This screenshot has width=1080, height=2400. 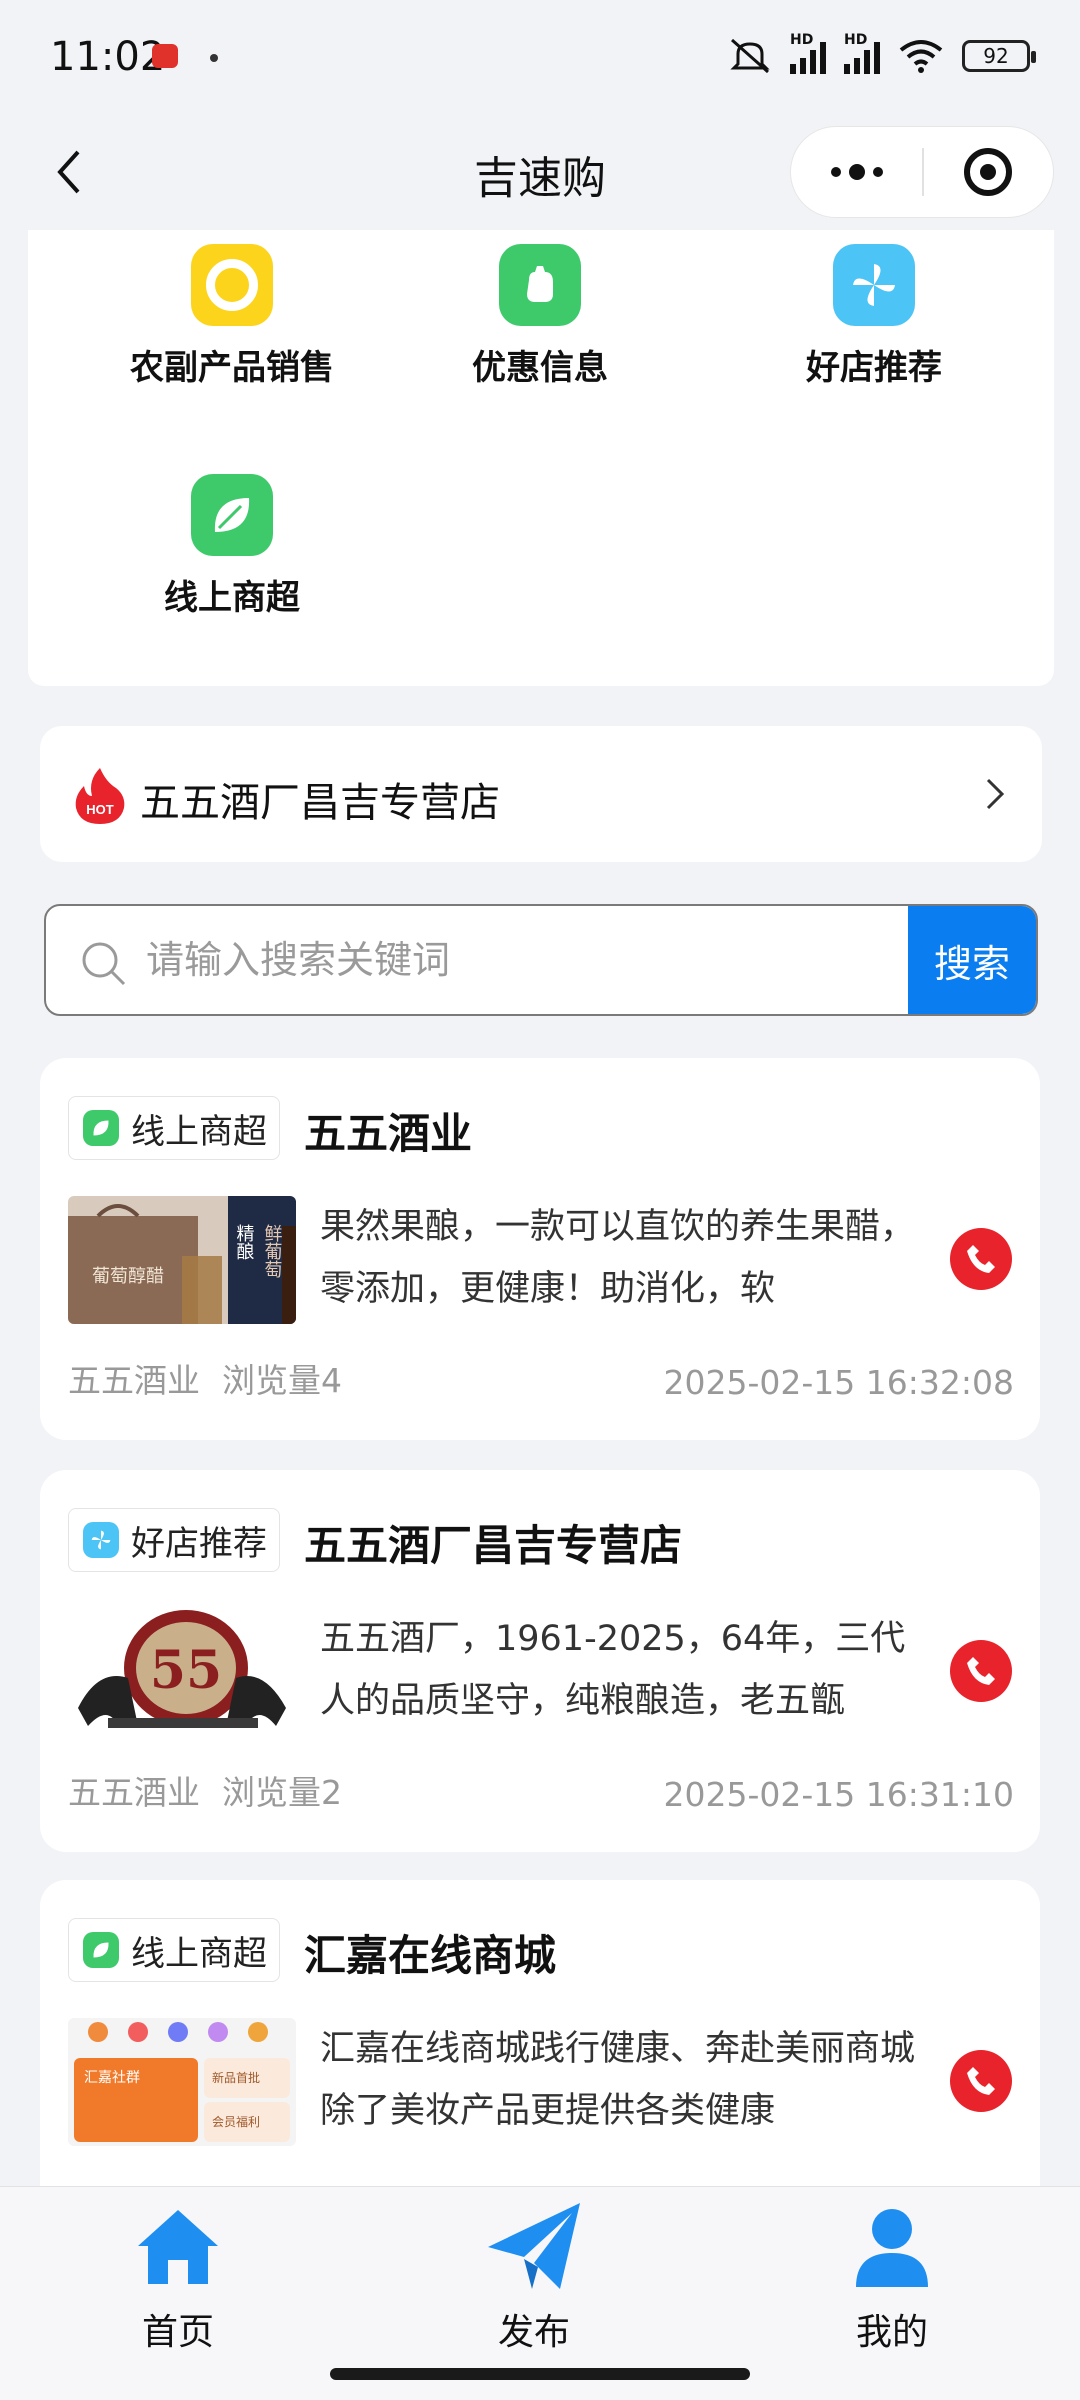 I want to click on thumb-label-b: 鲜葡萄, so click(x=272, y=1251).